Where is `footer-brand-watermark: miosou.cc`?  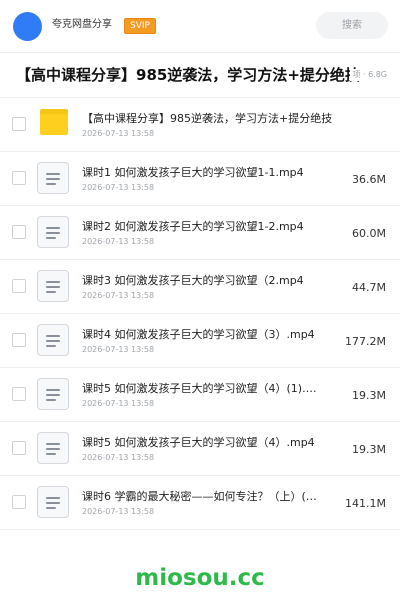
footer-brand-watermark: miosou.cc is located at coordinates (200, 578).